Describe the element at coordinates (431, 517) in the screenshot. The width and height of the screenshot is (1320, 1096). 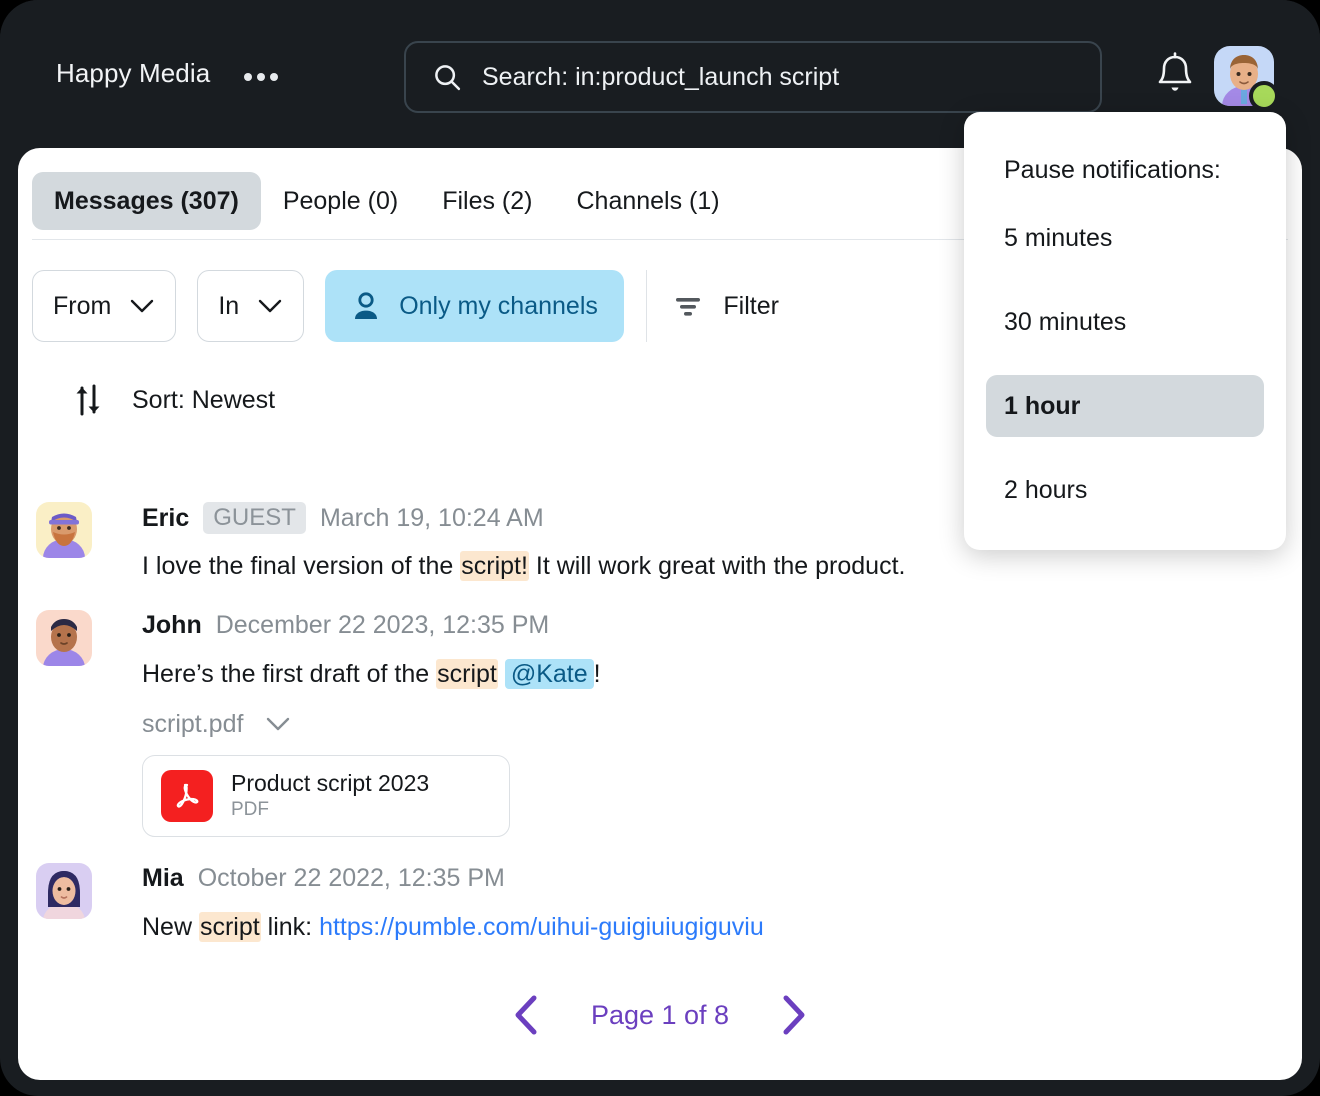
I see `message-timestamp: March 19, 10:24 AM` at that location.